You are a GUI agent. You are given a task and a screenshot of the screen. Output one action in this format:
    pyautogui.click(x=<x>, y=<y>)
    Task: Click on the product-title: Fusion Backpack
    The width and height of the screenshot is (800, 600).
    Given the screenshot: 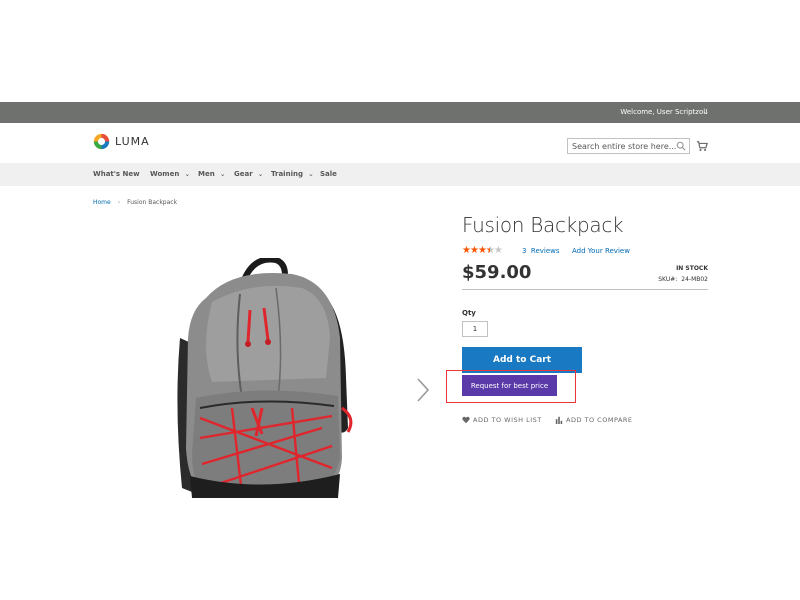 What is the action you would take?
    pyautogui.click(x=543, y=225)
    